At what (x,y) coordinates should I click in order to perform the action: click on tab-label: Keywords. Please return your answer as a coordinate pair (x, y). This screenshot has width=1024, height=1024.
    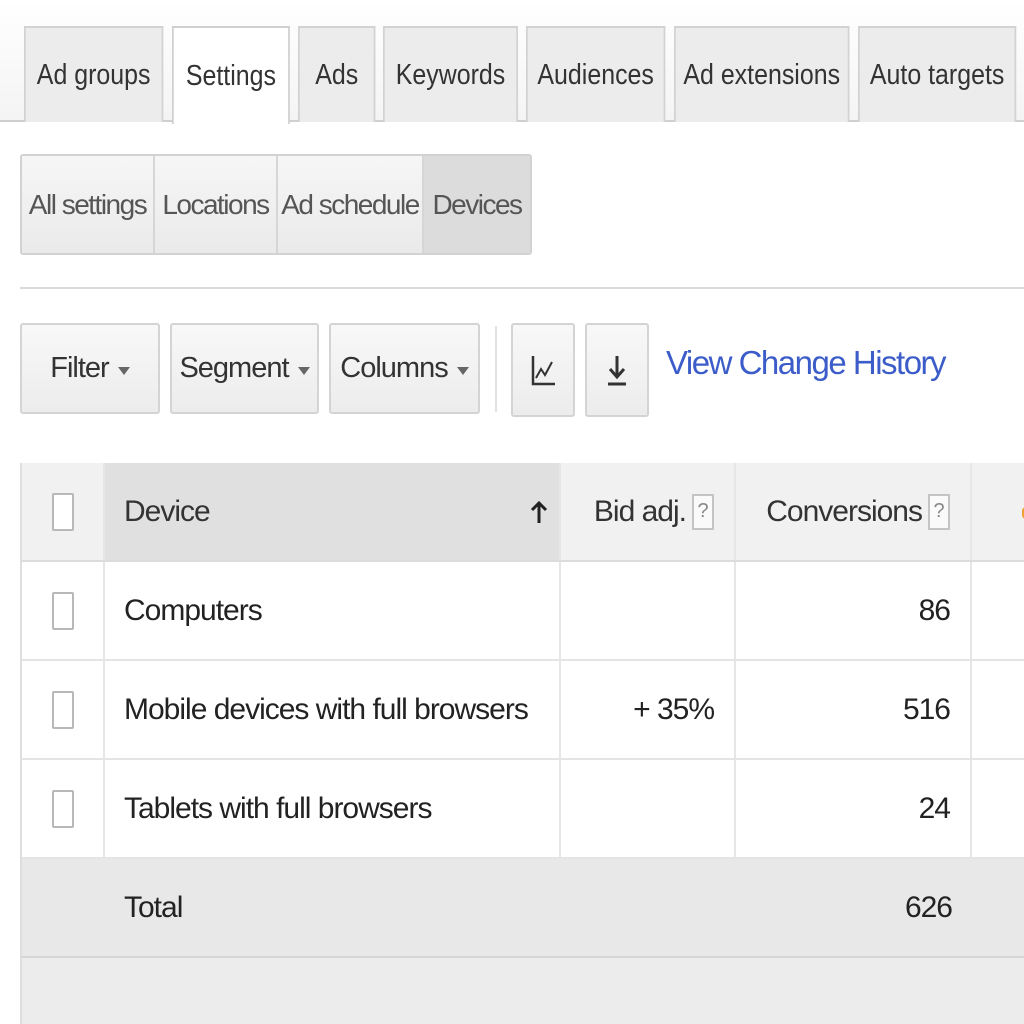
    Looking at the image, I should click on (450, 74).